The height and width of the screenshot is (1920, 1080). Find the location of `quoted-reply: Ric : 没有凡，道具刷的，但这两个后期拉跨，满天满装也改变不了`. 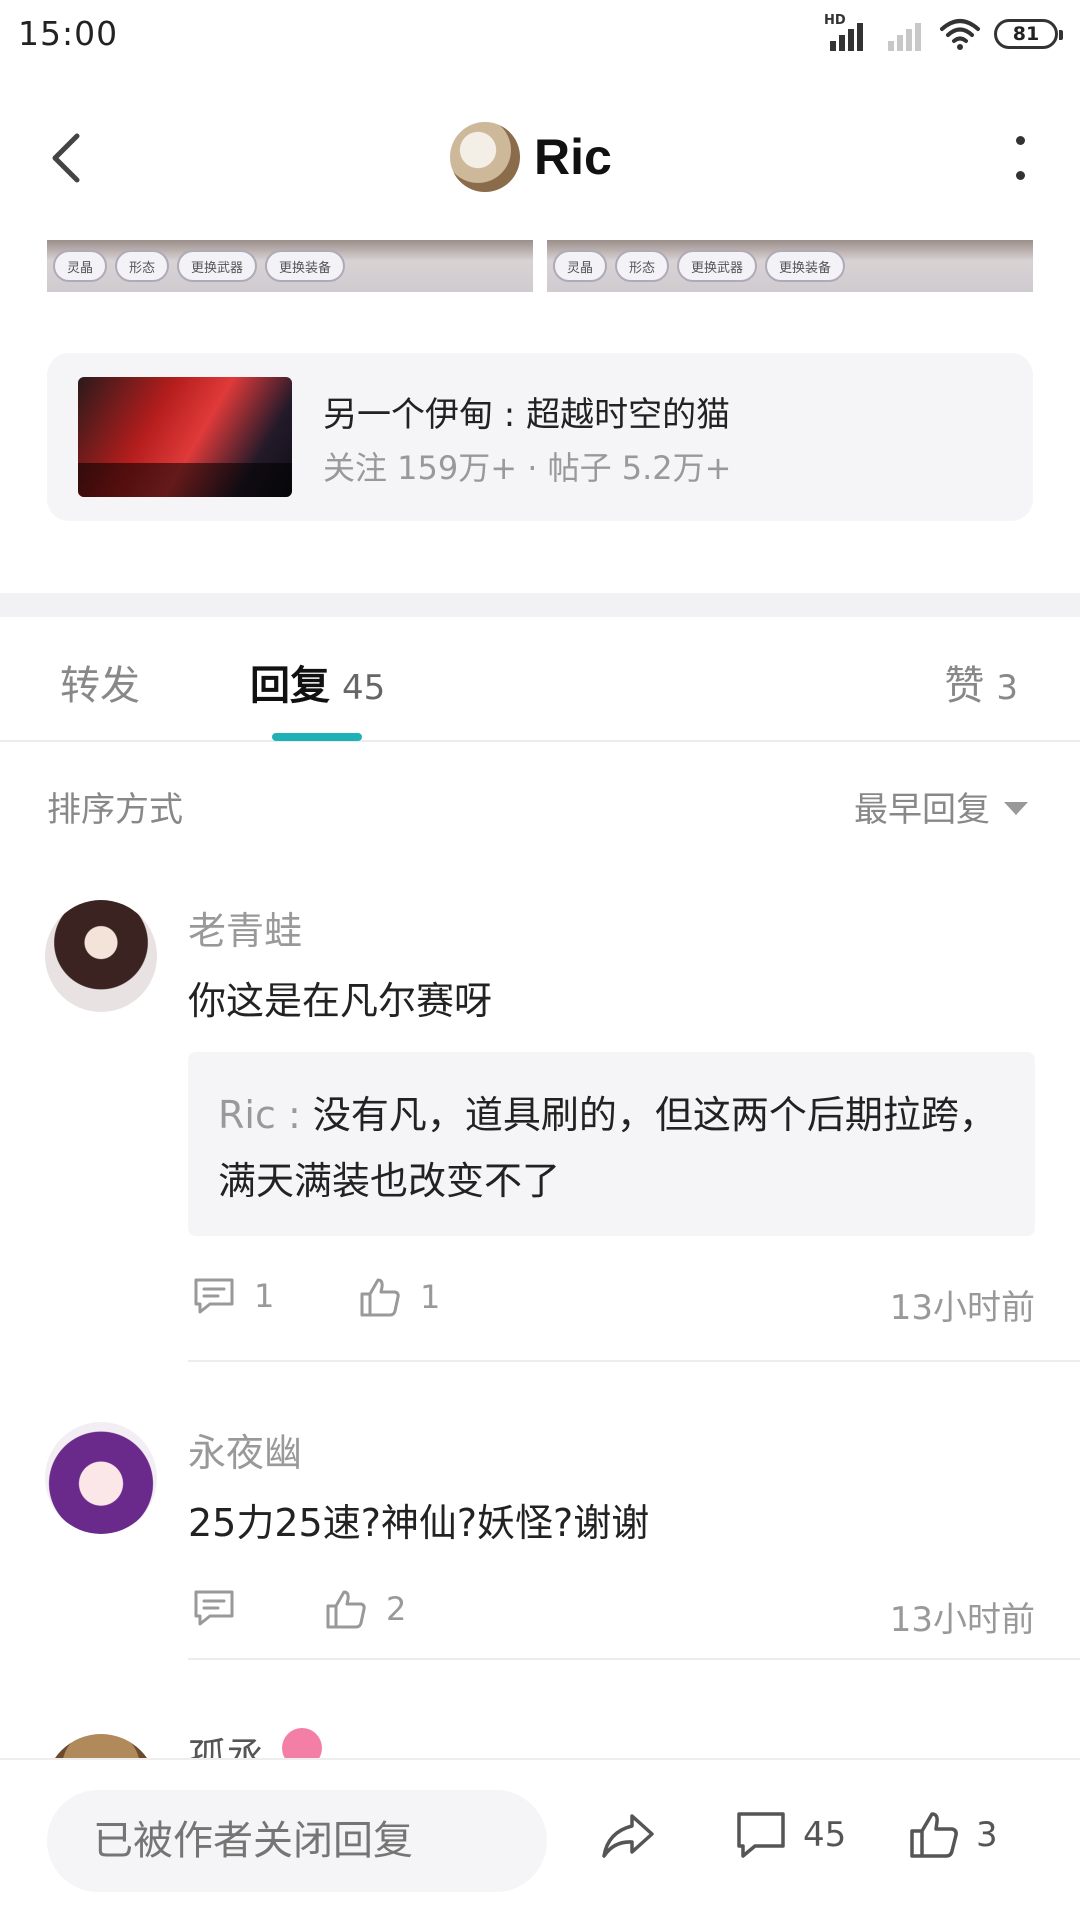

quoted-reply: Ric : 没有凡，道具刷的，但这两个后期拉跨，满天满装也改变不了 is located at coordinates (611, 1144).